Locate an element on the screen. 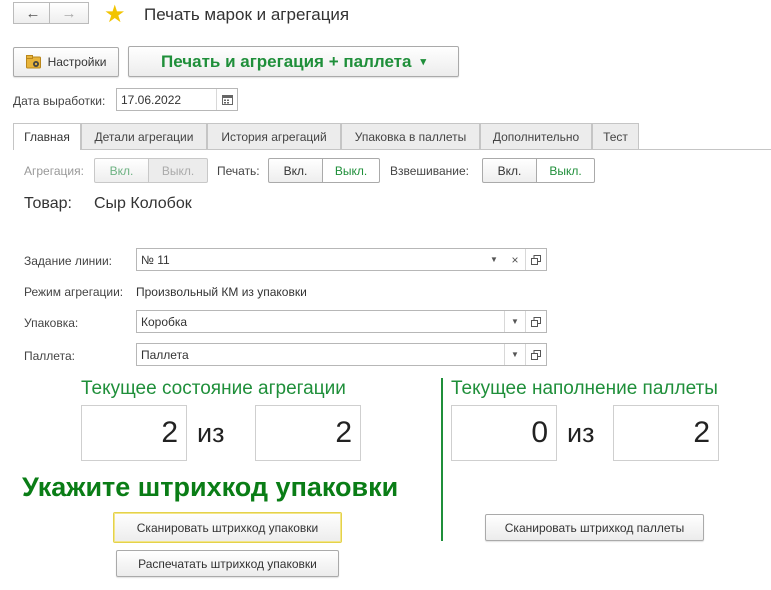 This screenshot has width=771, height=590. aggregation-mode-value: Произвольный КМ из упаковки is located at coordinates (221, 292).